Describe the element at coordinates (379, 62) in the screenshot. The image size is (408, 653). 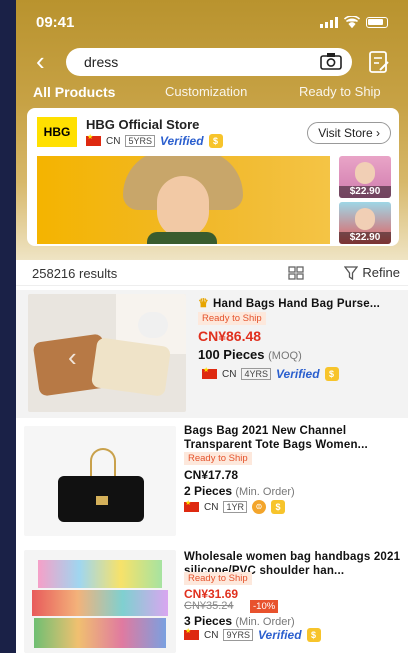
I see `rfq-edit-icon` at that location.